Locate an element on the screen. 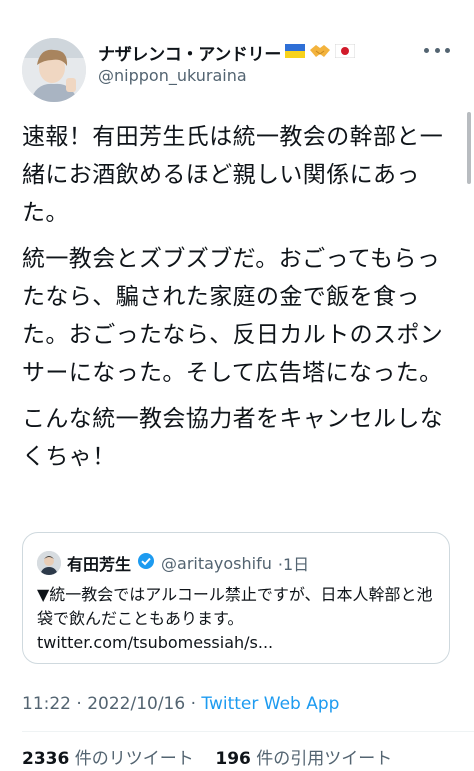  author-display-name: ナザレンコ・アンドリー is located at coordinates (189, 52).